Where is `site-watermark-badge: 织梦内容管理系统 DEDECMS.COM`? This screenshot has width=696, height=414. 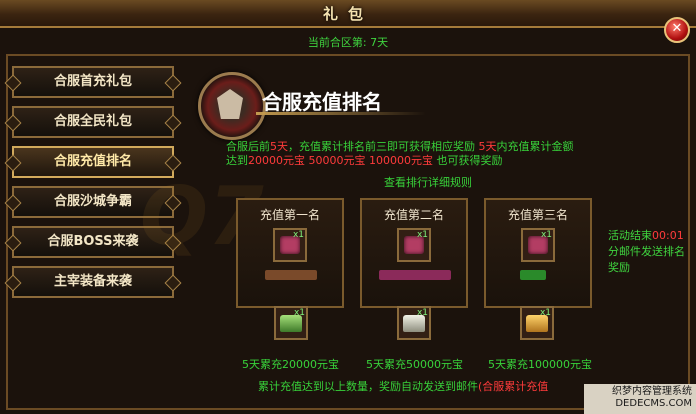 site-watermark-badge: 织梦内容管理系统 DEDECMS.COM is located at coordinates (640, 399).